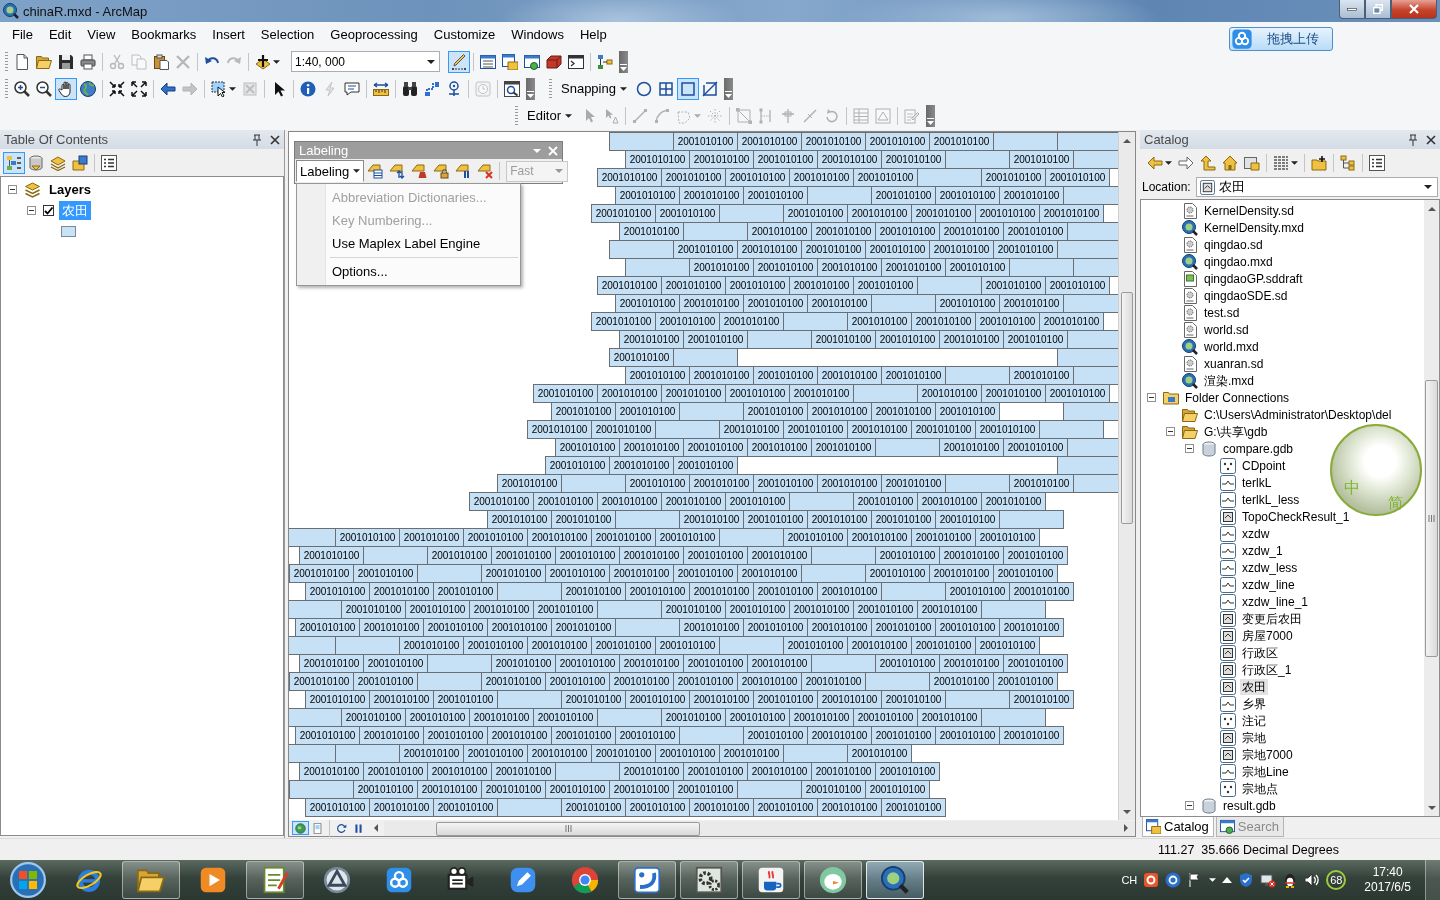 This screenshot has width=1440, height=900. I want to click on catalog-item: 注记, so click(1254, 720).